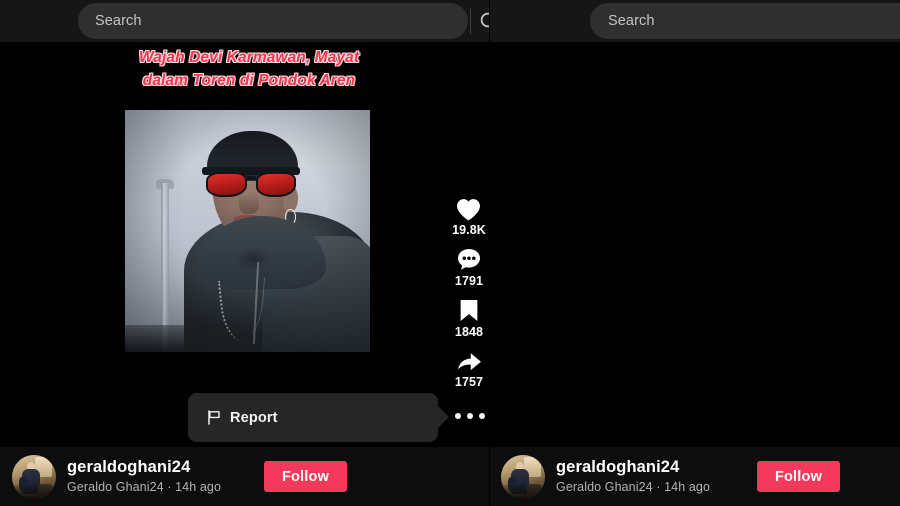 The height and width of the screenshot is (506, 900). Describe the element at coordinates (247, 231) in the screenshot. I see `video-thumbnail-left` at that location.